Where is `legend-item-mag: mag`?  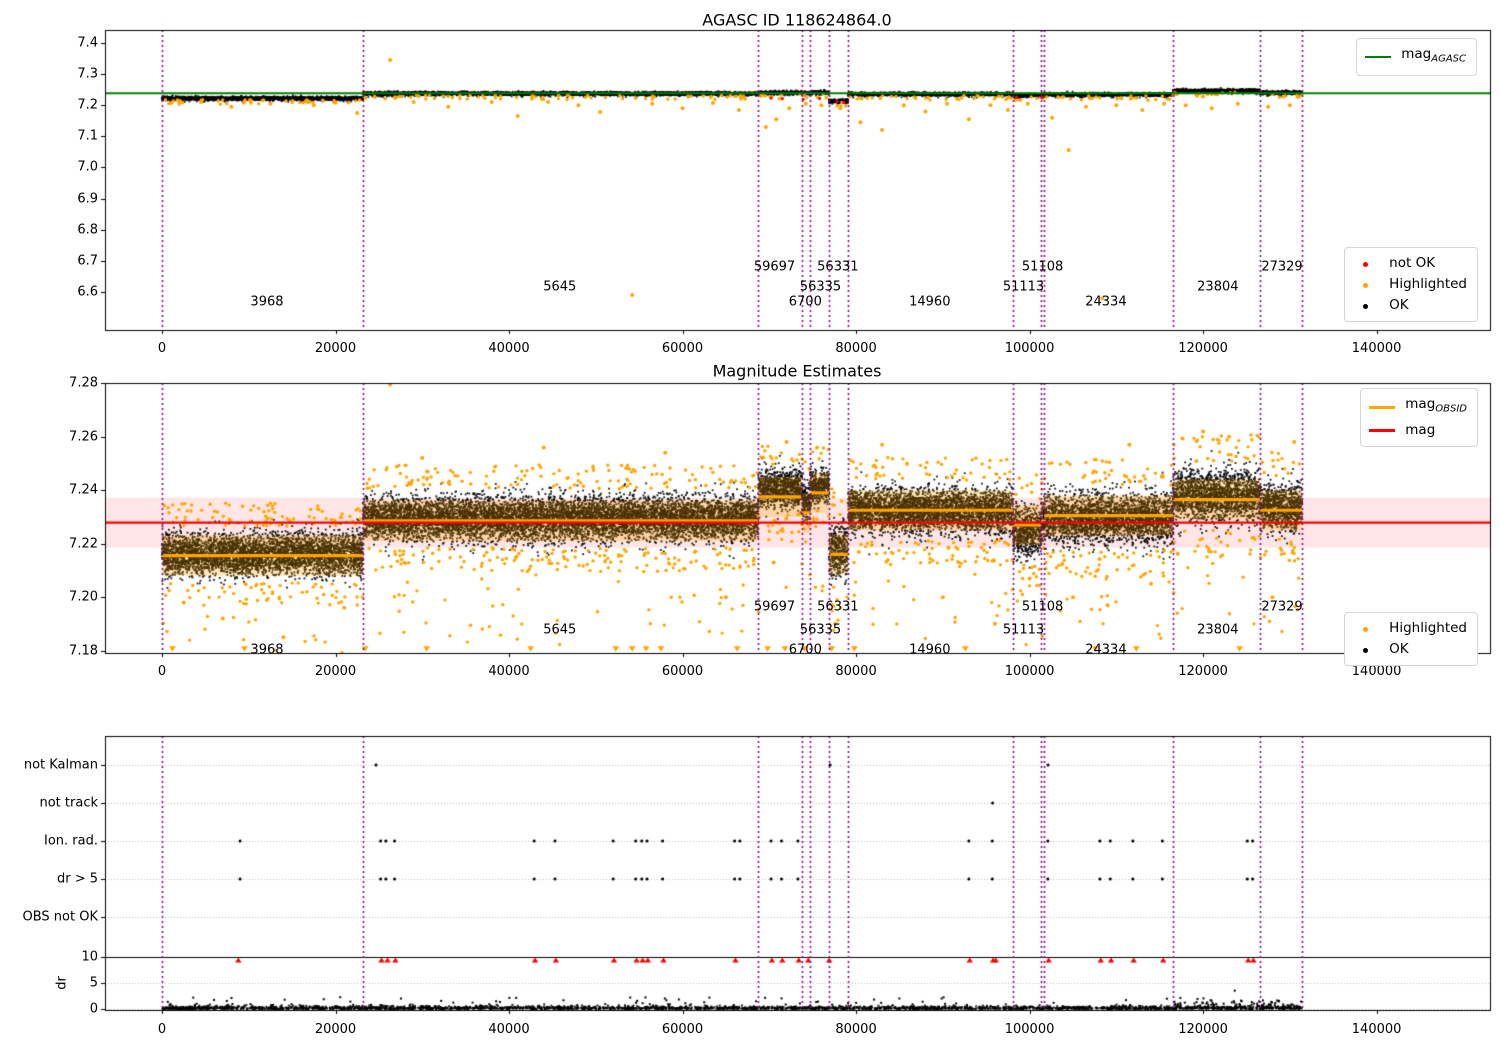 legend-item-mag: mag is located at coordinates (1418, 430).